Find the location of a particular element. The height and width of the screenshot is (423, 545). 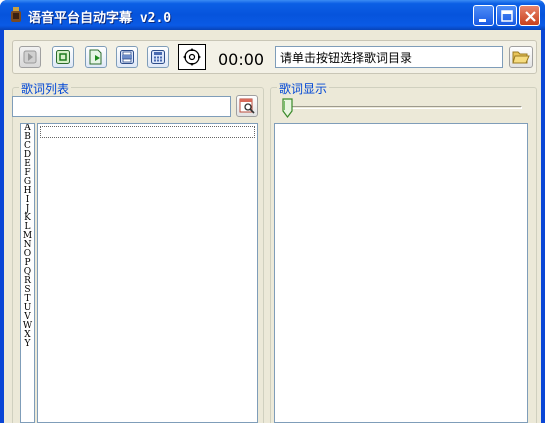

slider-track is located at coordinates (403, 107).